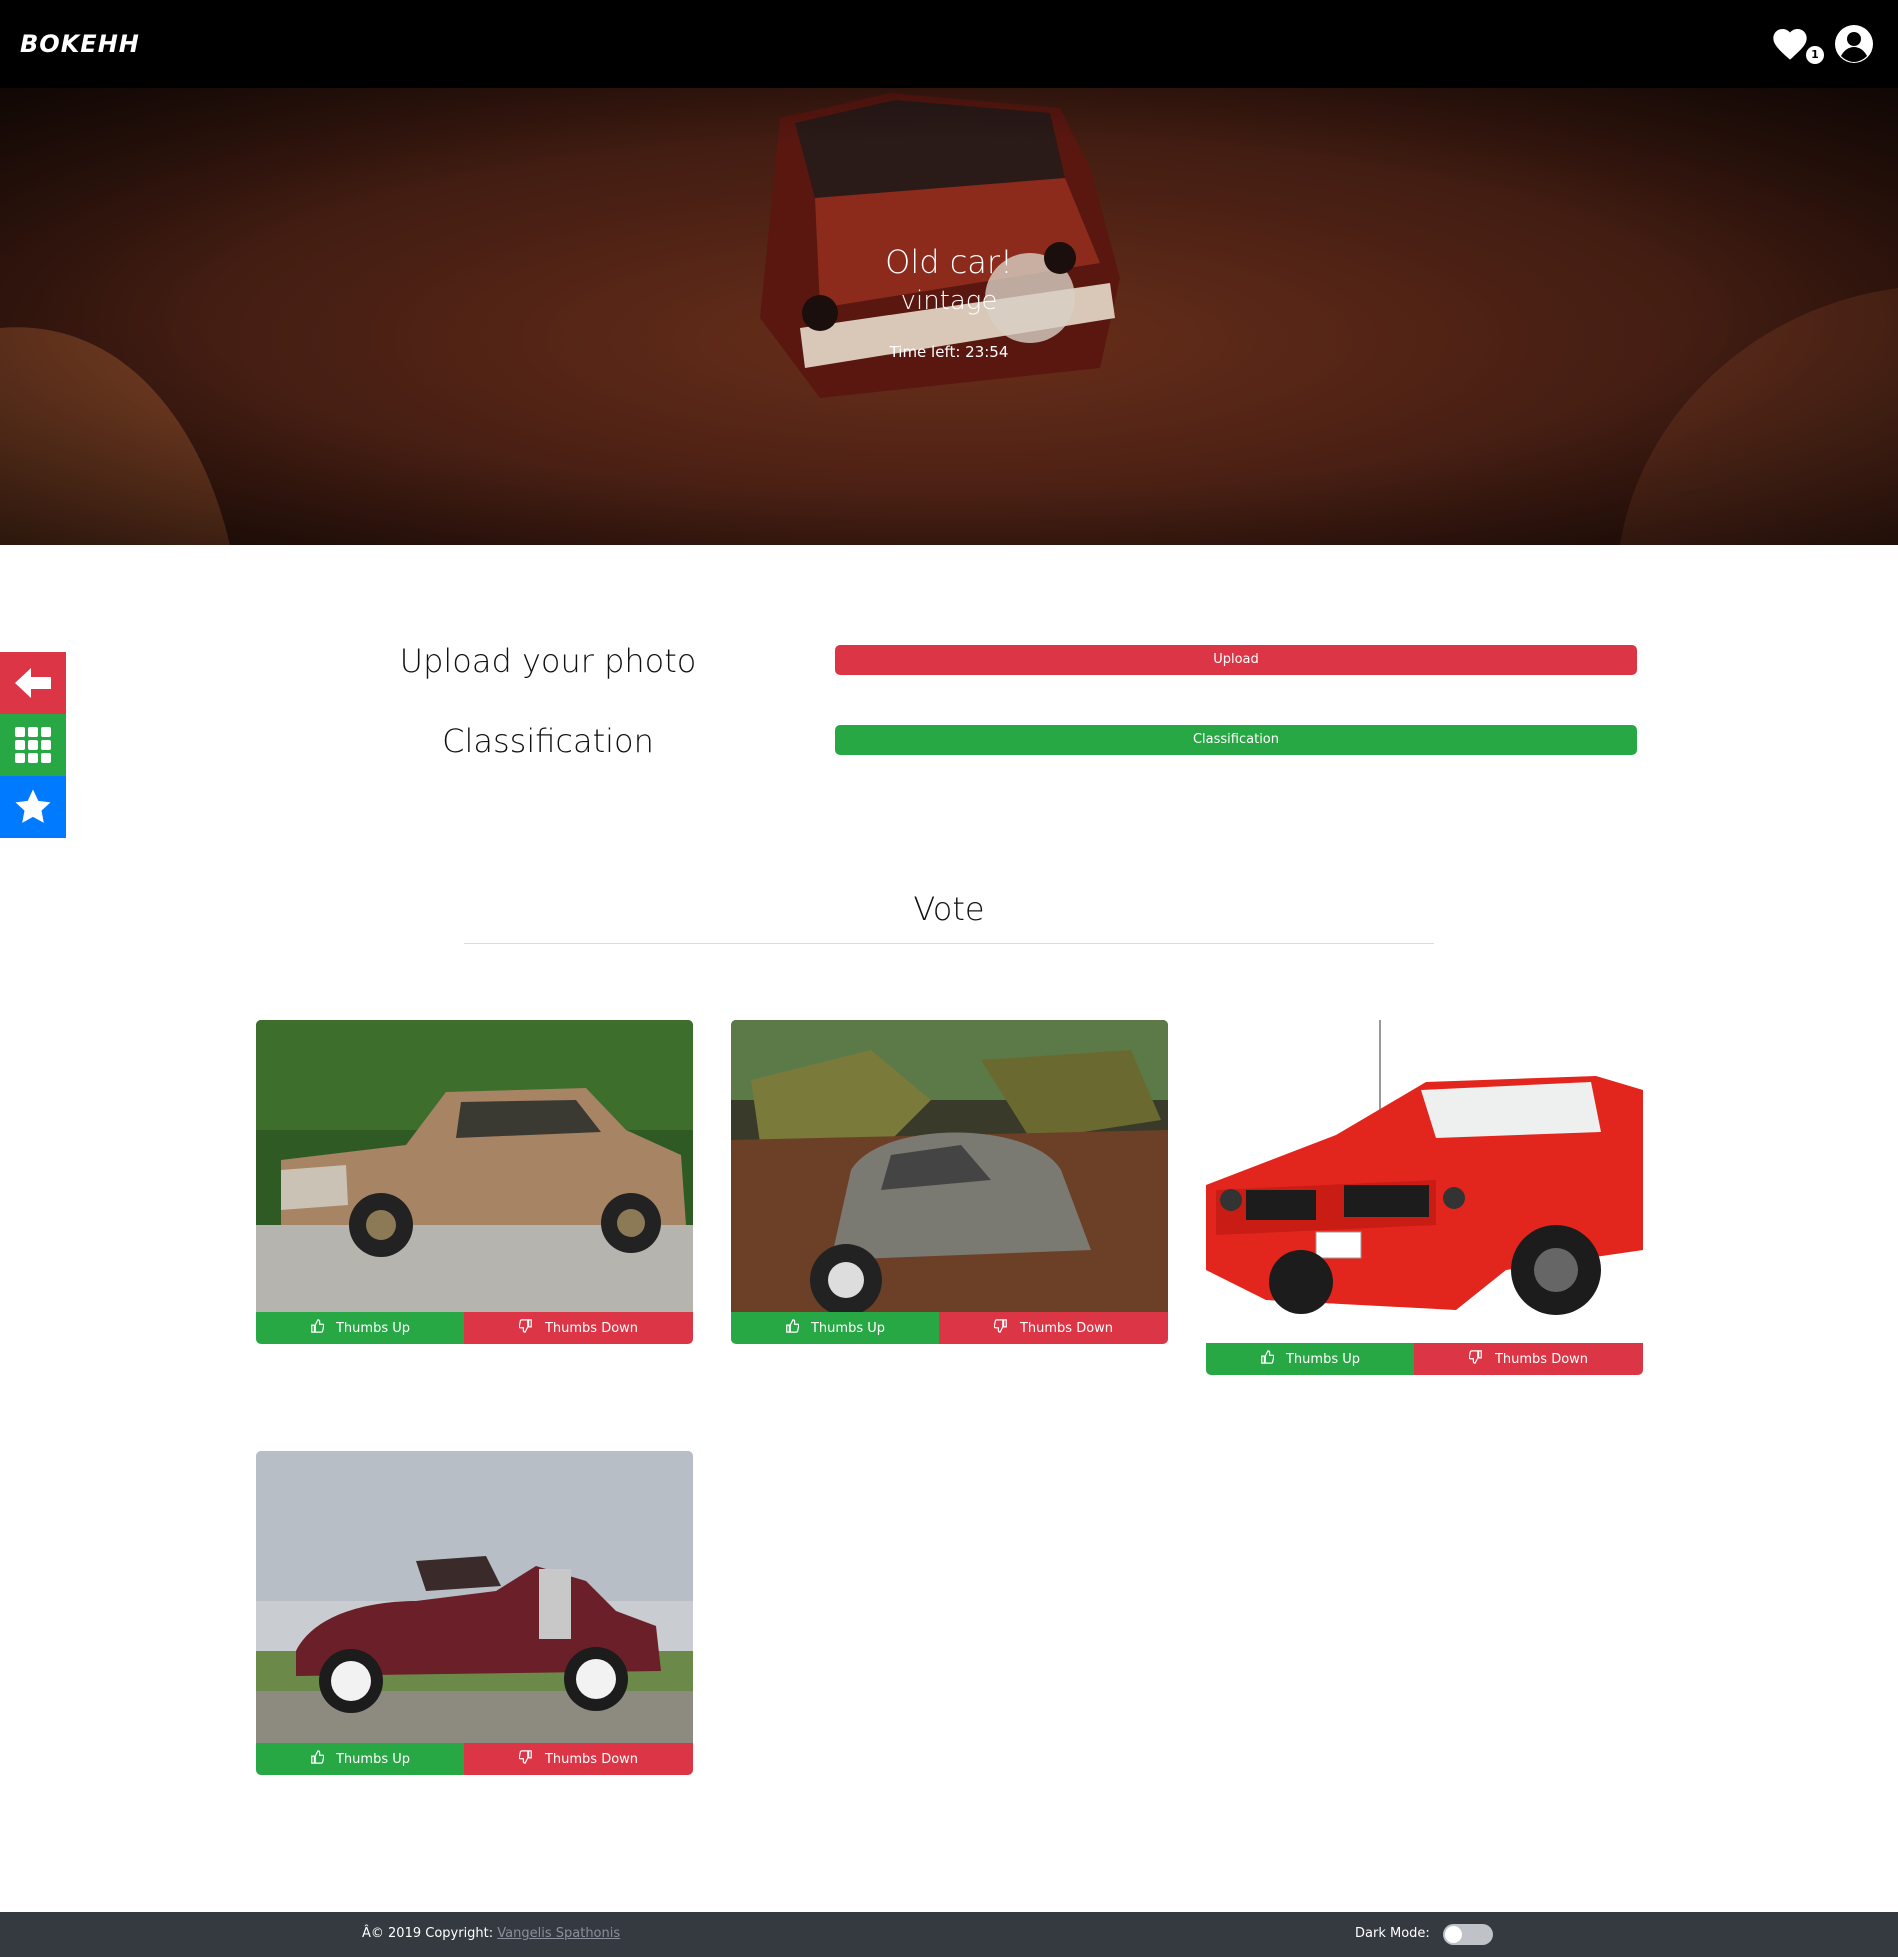 The image size is (1898, 1957). Describe the element at coordinates (949, 262) in the screenshot. I see `hero-title: Old car!` at that location.